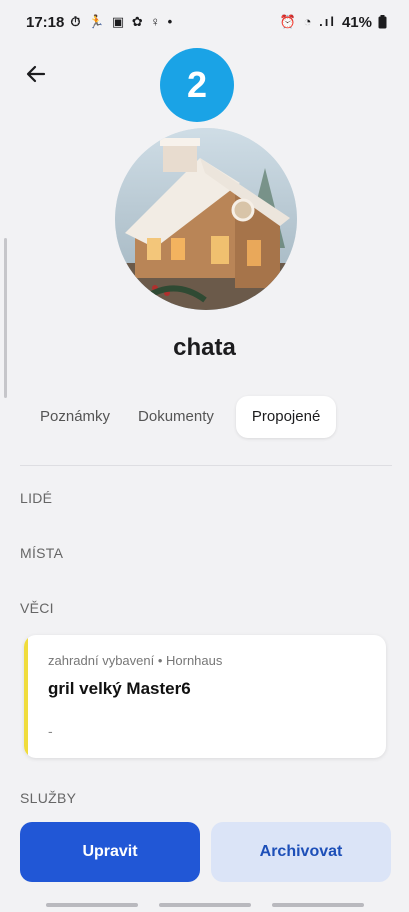  Describe the element at coordinates (205, 905) in the screenshot. I see `nav-home` at that location.